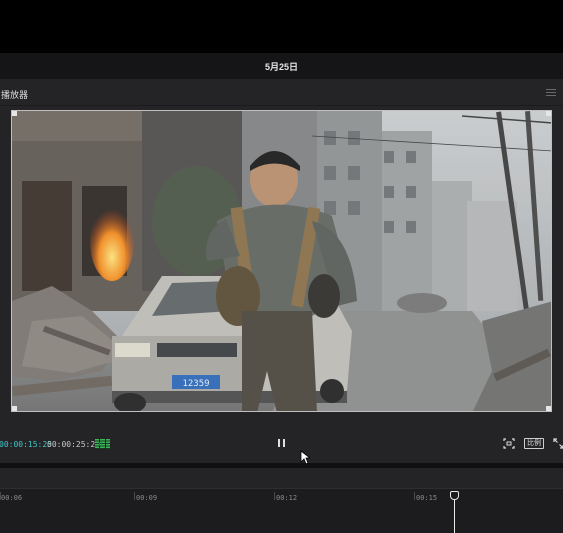 This screenshot has height=533, width=563. What do you see at coordinates (454, 515) in the screenshot?
I see `playhead-line` at bounding box center [454, 515].